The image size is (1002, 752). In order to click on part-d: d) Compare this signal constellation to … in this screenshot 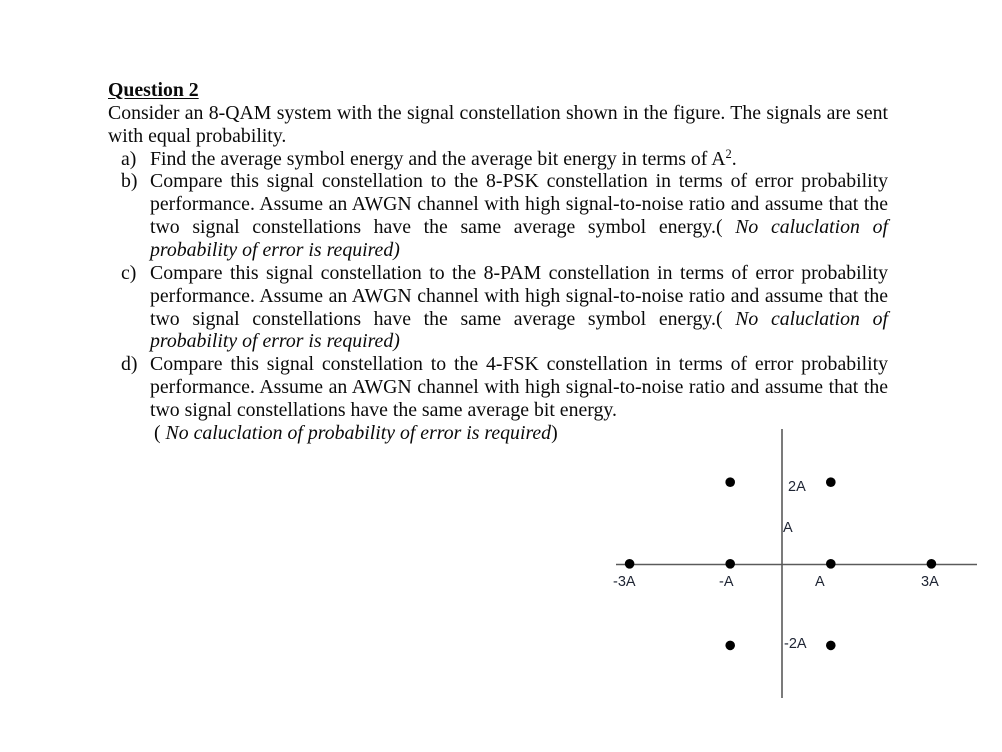, I will do `click(498, 398)`.